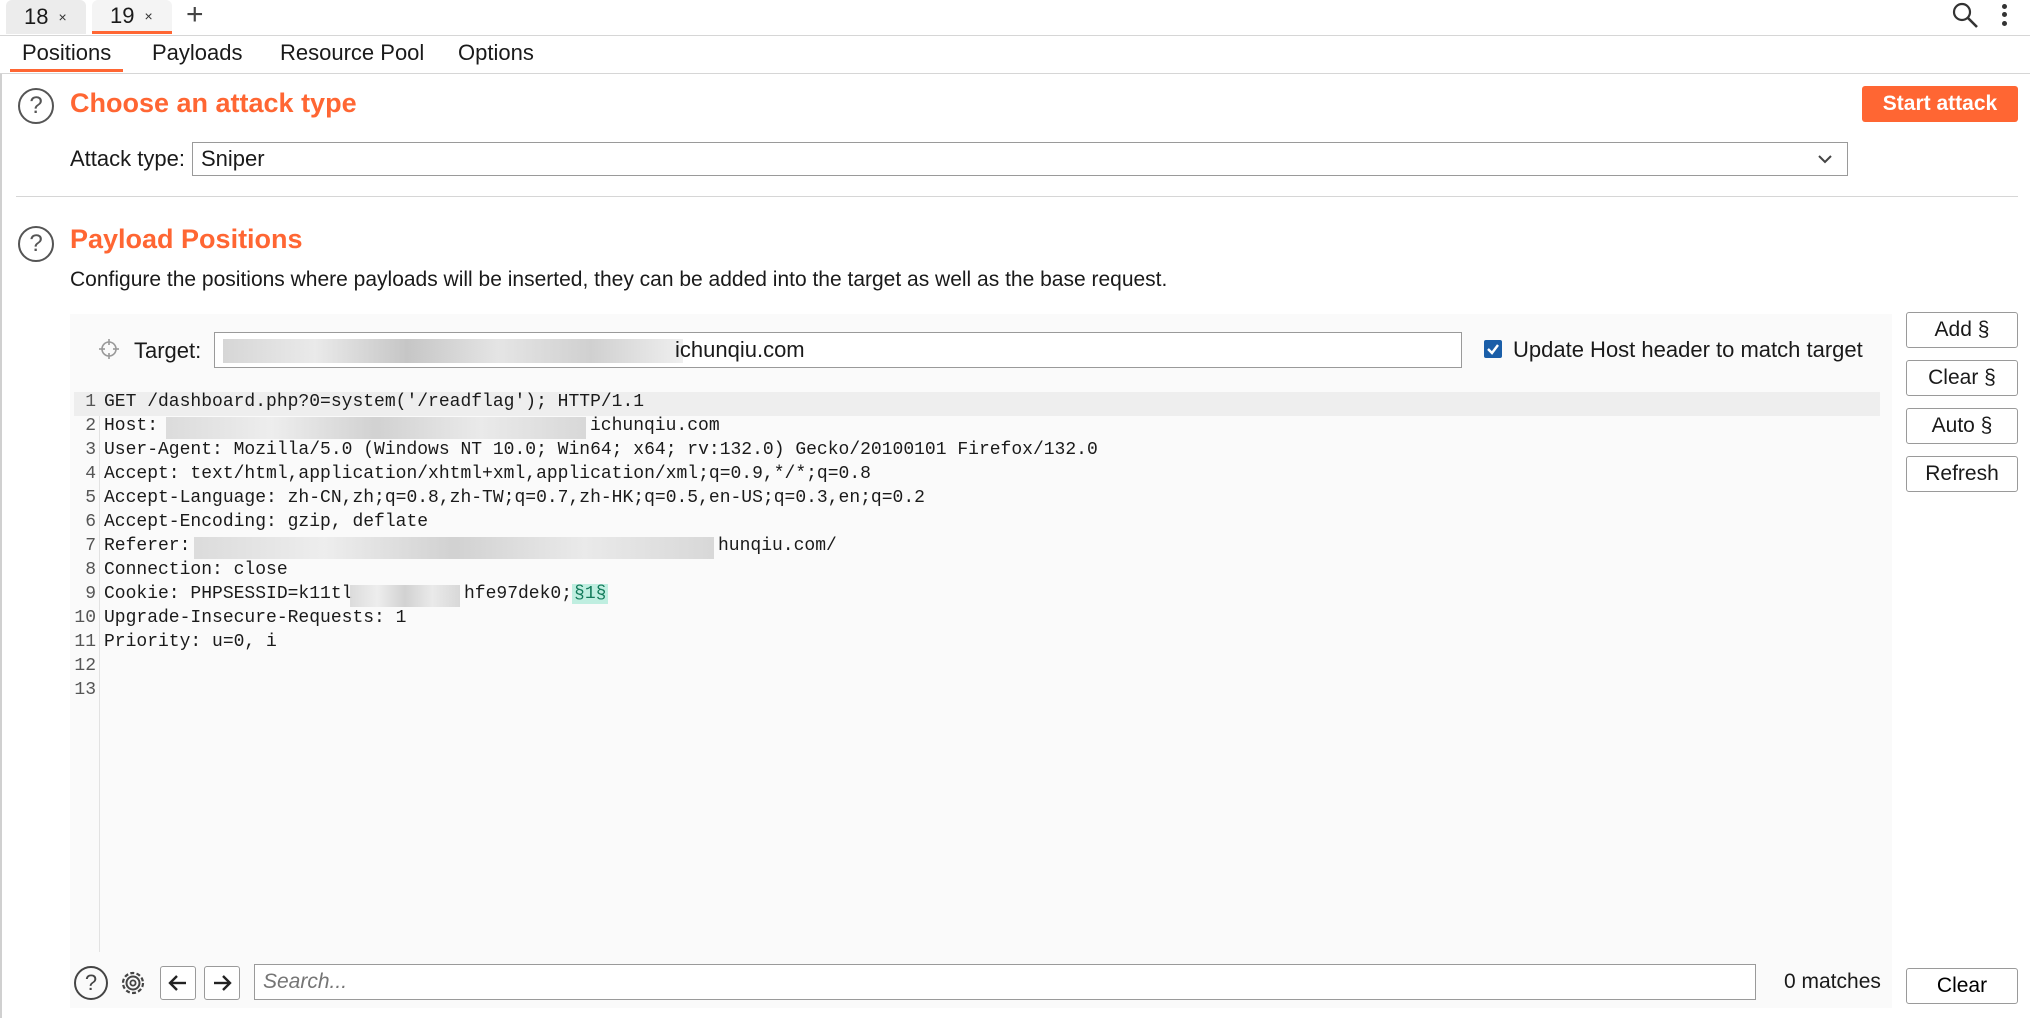 This screenshot has width=2030, height=1018. What do you see at coordinates (233, 158) in the screenshot?
I see `attack-type-value: Sniper` at bounding box center [233, 158].